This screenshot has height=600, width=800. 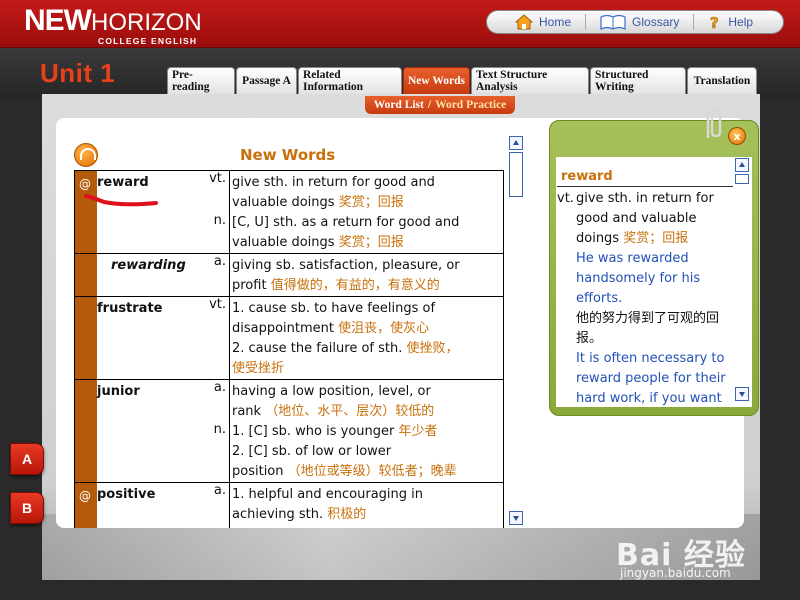 I want to click on chinese-translation: 奖赏；回报, so click(x=371, y=202).